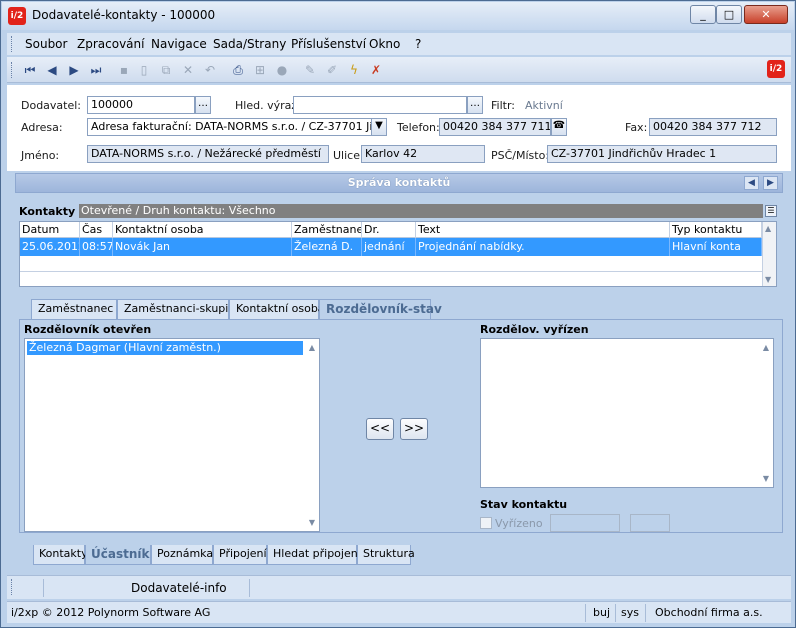  I want to click on col-kontaktni-osoba: Kontaktní osoba, so click(202, 230).